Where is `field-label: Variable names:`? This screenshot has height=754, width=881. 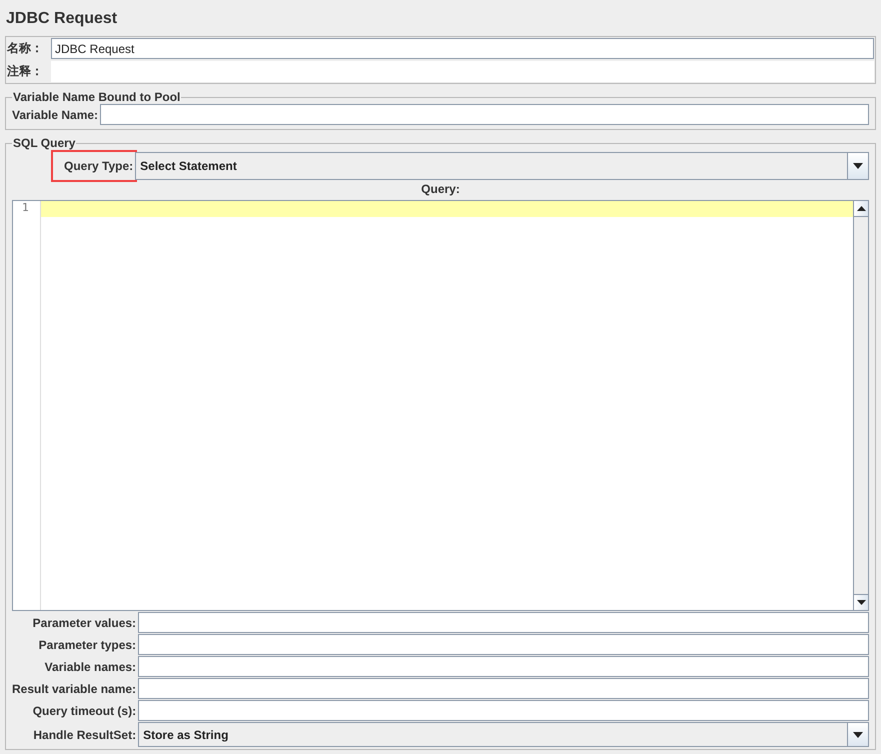
field-label: Variable names: is located at coordinates (90, 667).